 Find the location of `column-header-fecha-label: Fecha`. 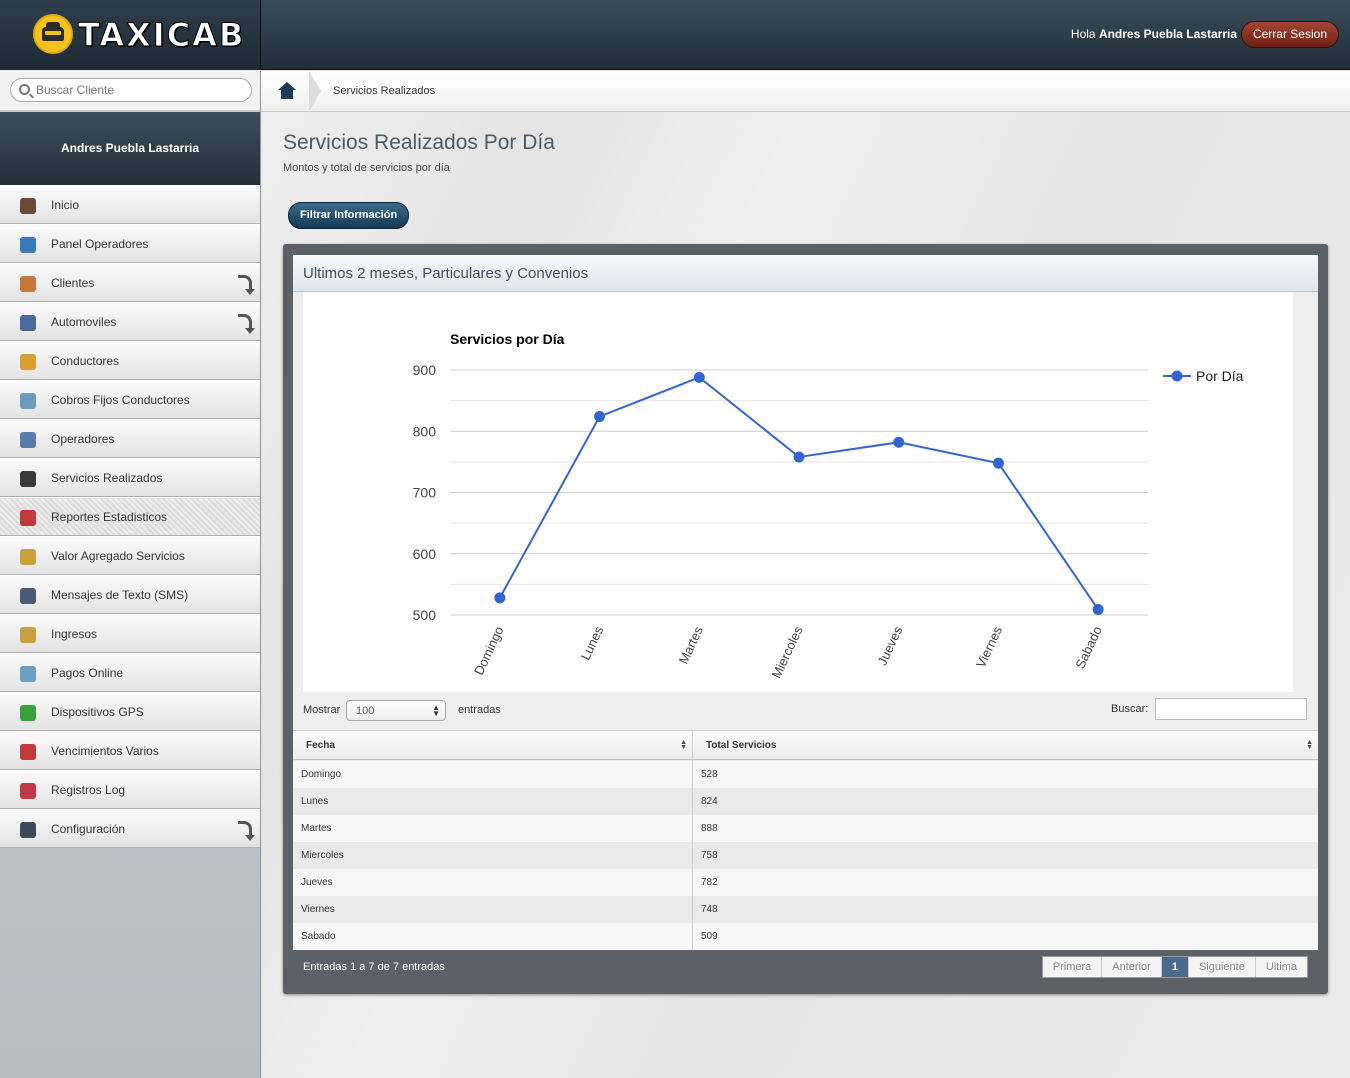

column-header-fecha-label: Fecha is located at coordinates (320, 745).